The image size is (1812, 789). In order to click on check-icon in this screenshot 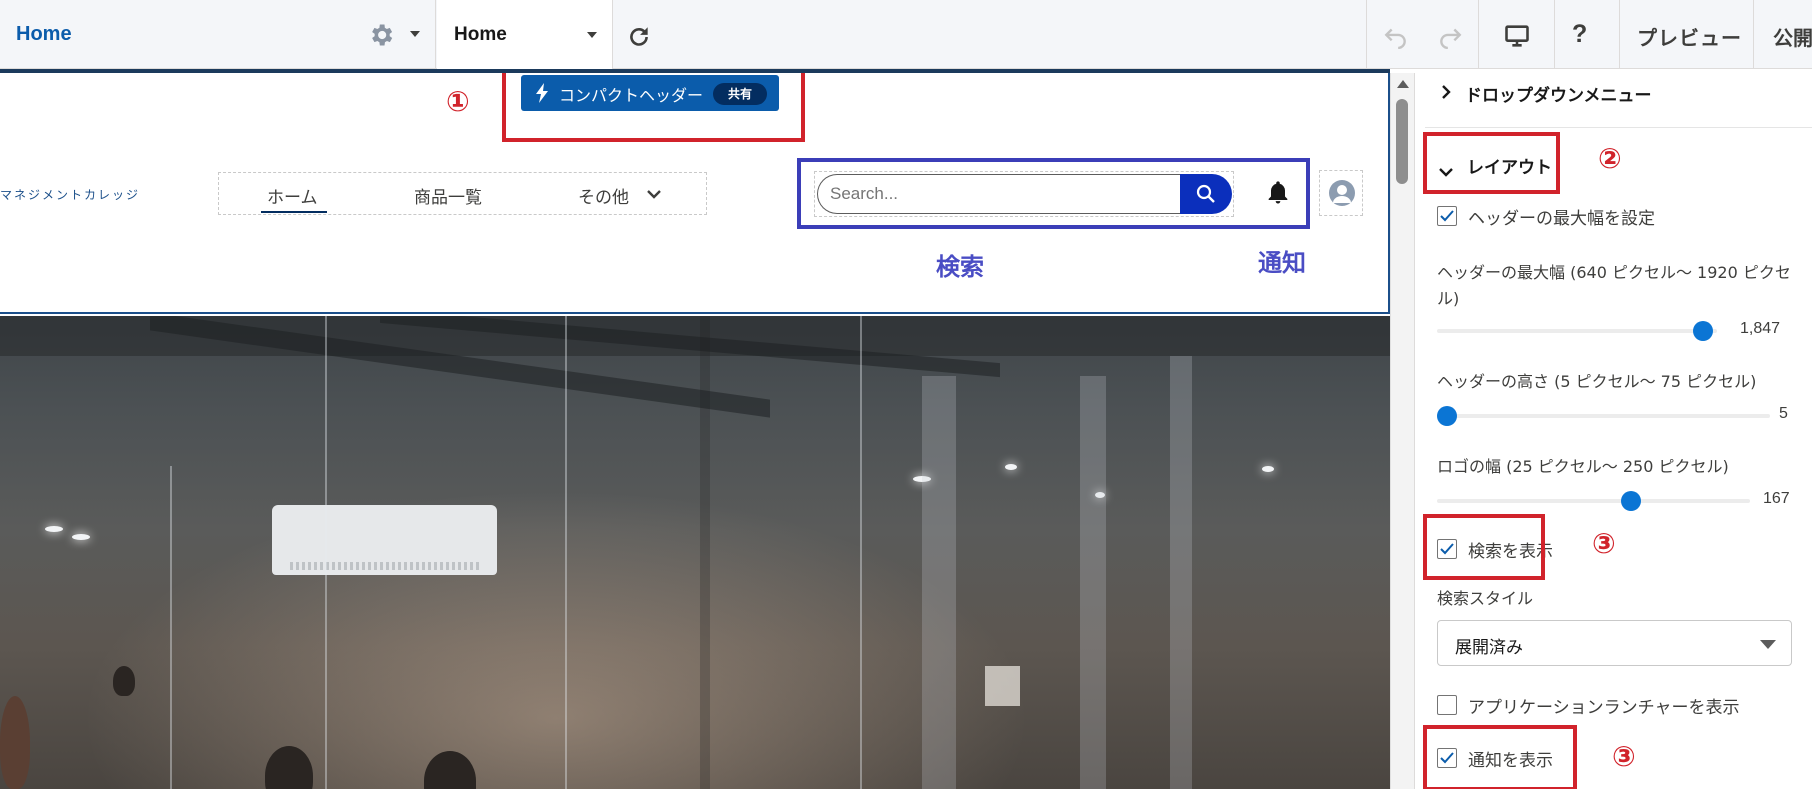, I will do `click(1447, 216)`.